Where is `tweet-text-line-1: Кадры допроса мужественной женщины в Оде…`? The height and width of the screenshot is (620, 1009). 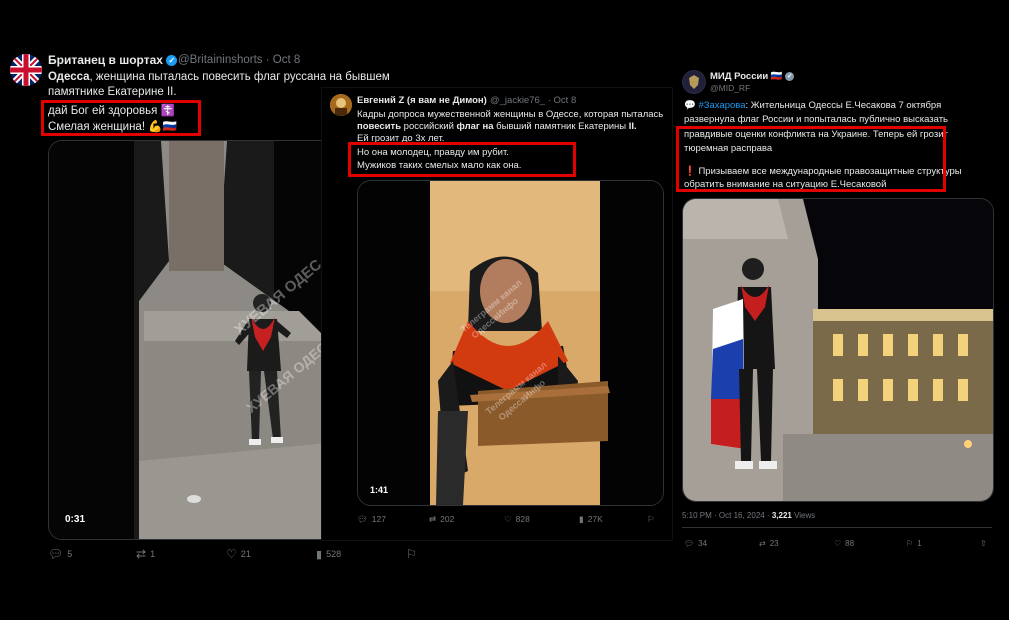 tweet-text-line-1: Кадры допроса мужественной женщины в Оде… is located at coordinates (510, 114).